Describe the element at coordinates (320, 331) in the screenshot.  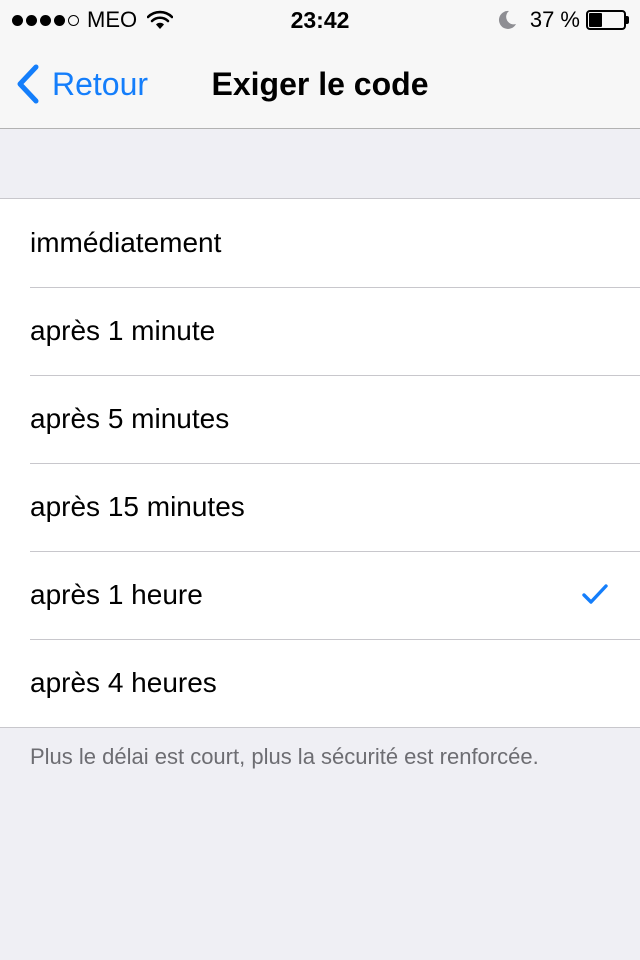
I see `option-after-1-minute: après 1 minute` at that location.